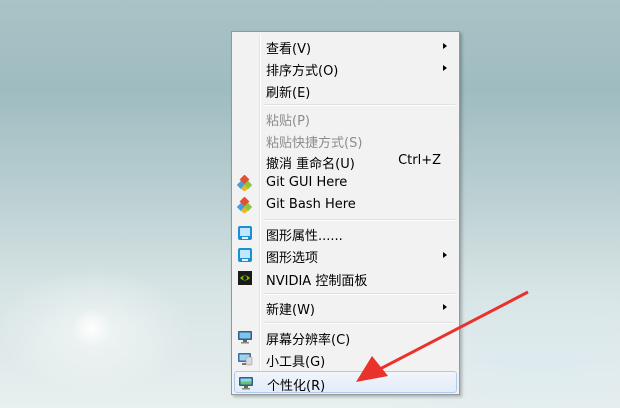 The height and width of the screenshot is (408, 620). I want to click on menu-item-label: 粘贴(P), so click(288, 121).